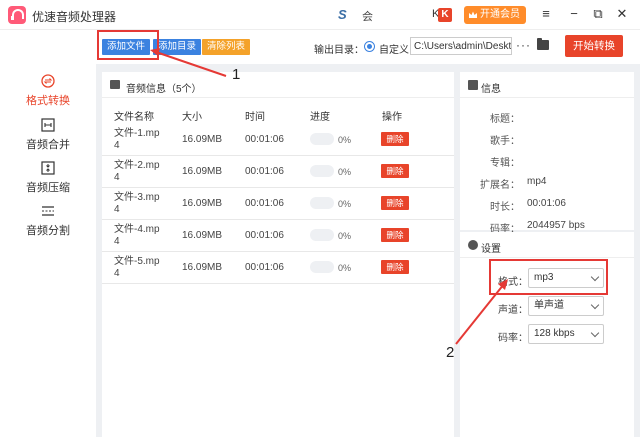 This screenshot has width=640, height=437. What do you see at coordinates (278, 85) in the screenshot?
I see `audio-list-header: 音频信息（5个）` at bounding box center [278, 85].